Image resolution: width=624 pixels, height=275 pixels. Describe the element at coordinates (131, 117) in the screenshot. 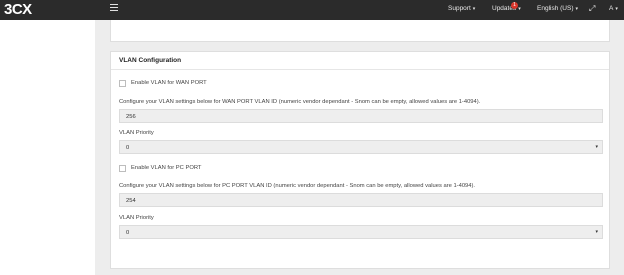

I see `wan-vlan-id-value: 256` at that location.